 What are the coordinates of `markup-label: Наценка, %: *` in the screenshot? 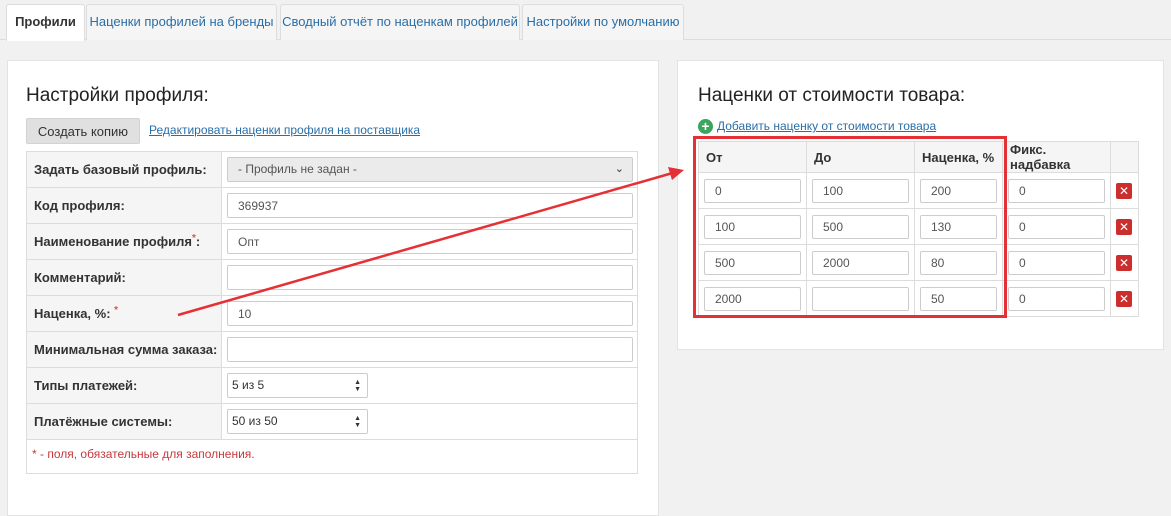 It's located at (124, 313).